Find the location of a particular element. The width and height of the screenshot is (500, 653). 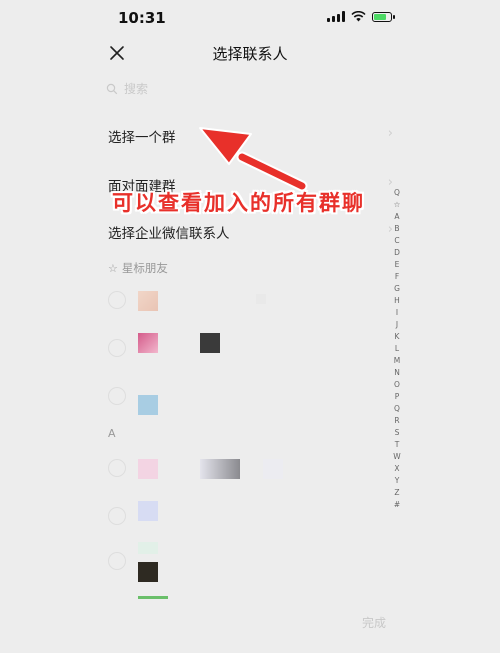

index-letter: H is located at coordinates (397, 301).